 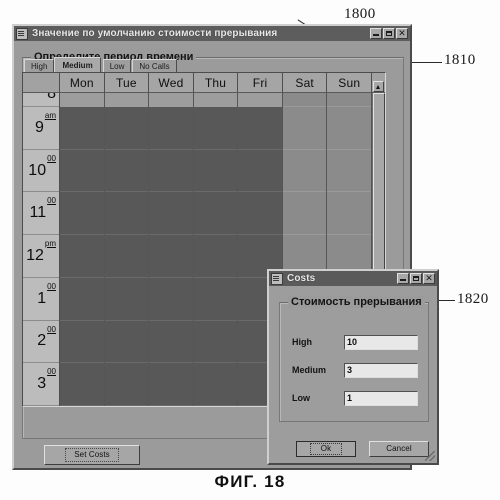 I want to click on day-header-thu: Thu, so click(x=216, y=83).